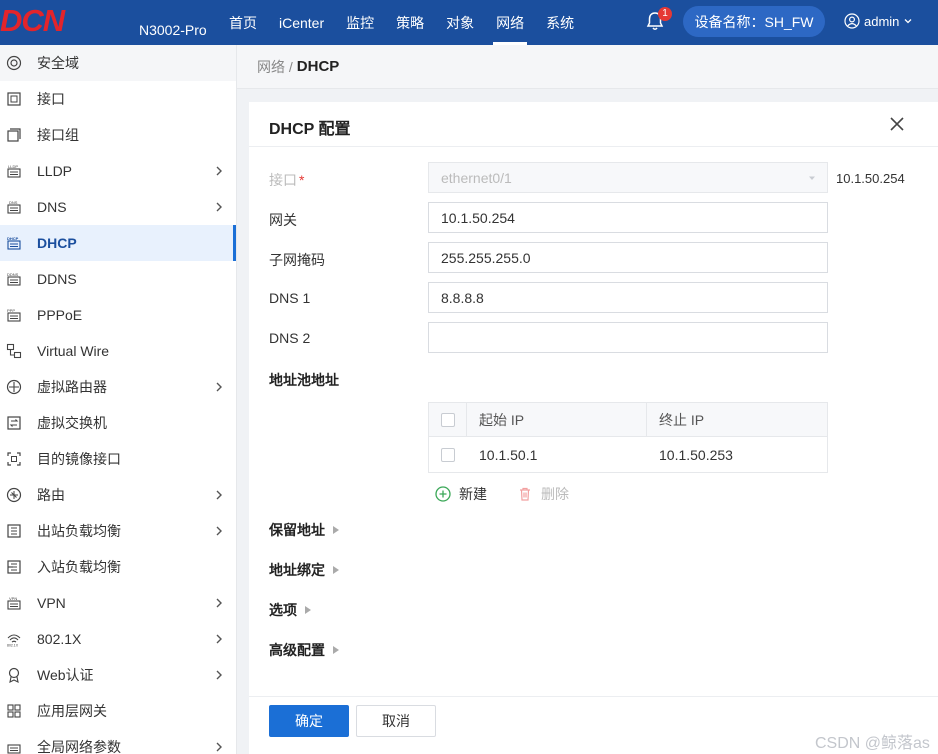  I want to click on close-icon, so click(897, 124).